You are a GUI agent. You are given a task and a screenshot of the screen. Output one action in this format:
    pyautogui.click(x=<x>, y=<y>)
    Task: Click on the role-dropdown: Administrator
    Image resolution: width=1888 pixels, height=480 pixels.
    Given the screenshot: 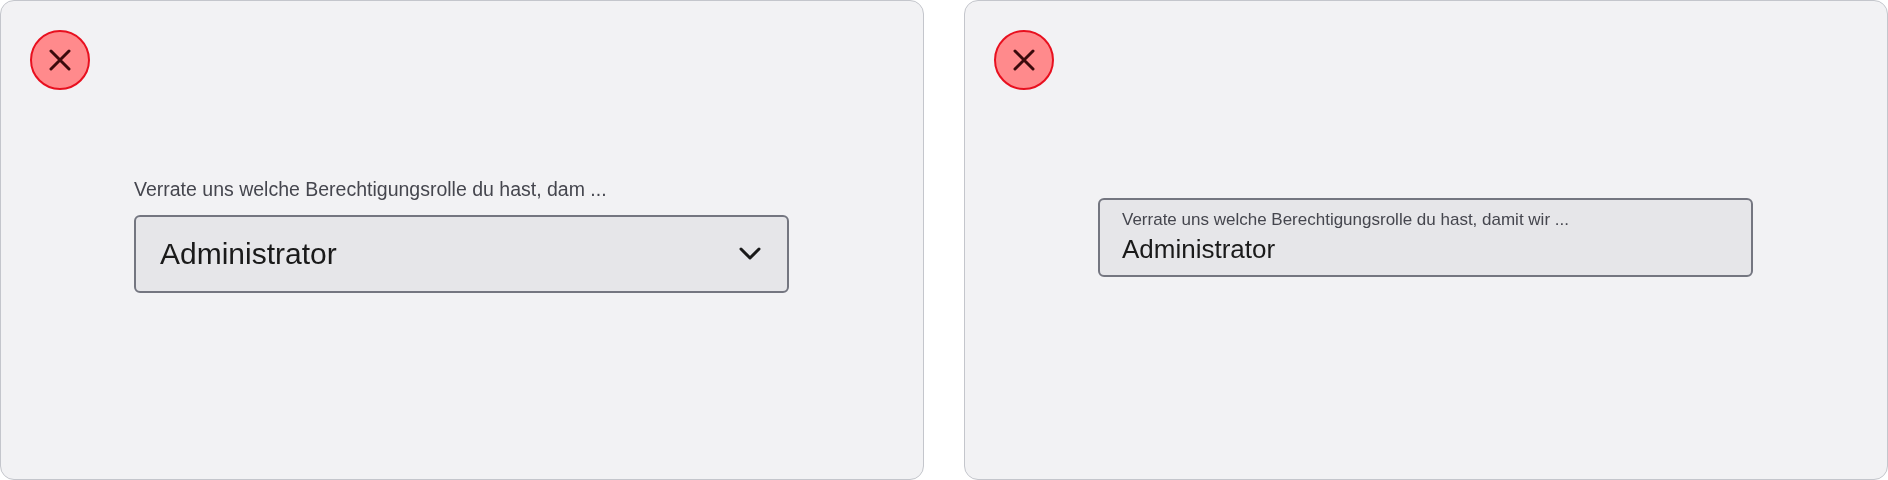 What is the action you would take?
    pyautogui.click(x=461, y=254)
    